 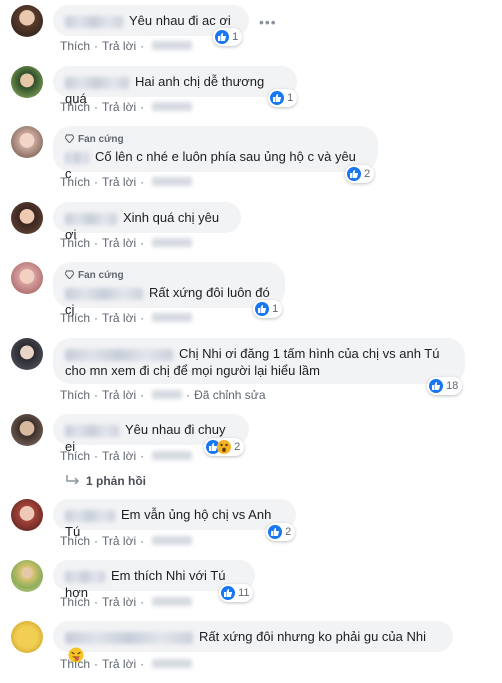 I want to click on reaction-count: 11, so click(x=236, y=593).